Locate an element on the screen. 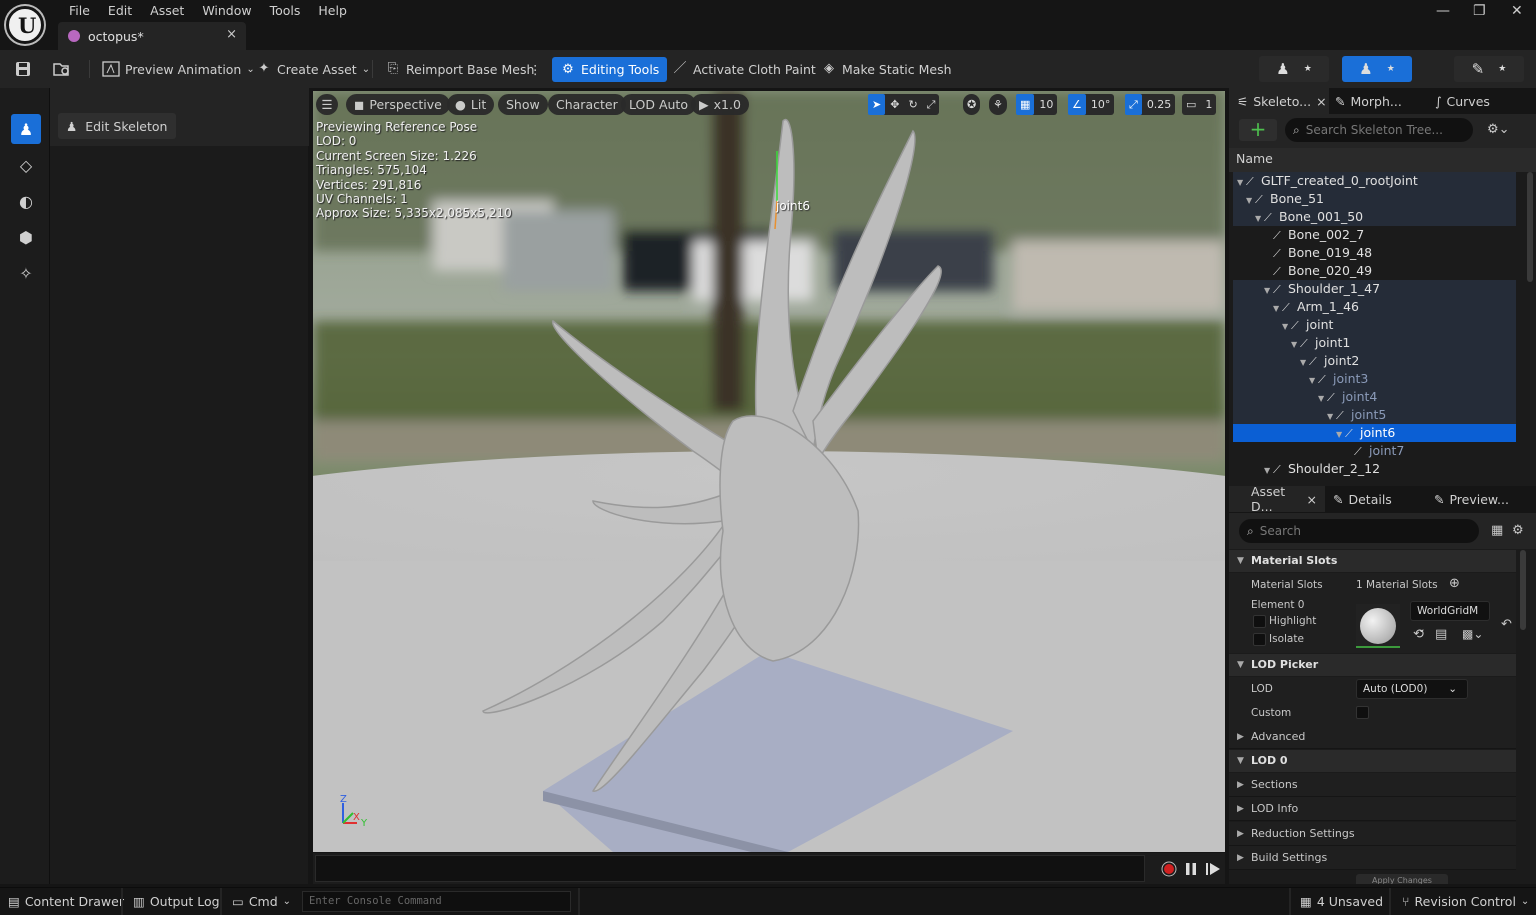 The height and width of the screenshot is (915, 1536). output-log-button: ▥ Output Log is located at coordinates (176, 901).